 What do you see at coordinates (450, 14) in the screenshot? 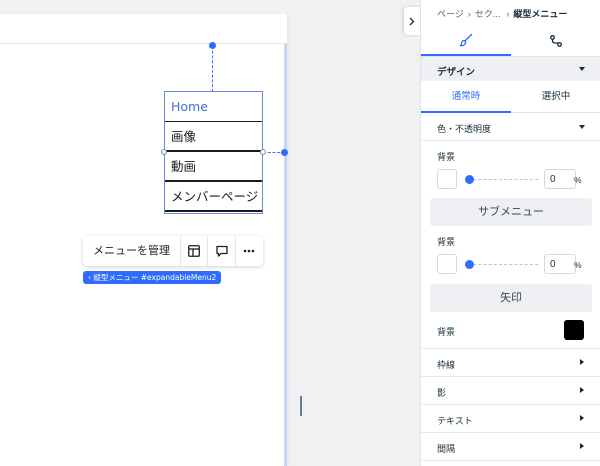
I see `breadcrumb-item-page: ページ` at bounding box center [450, 14].